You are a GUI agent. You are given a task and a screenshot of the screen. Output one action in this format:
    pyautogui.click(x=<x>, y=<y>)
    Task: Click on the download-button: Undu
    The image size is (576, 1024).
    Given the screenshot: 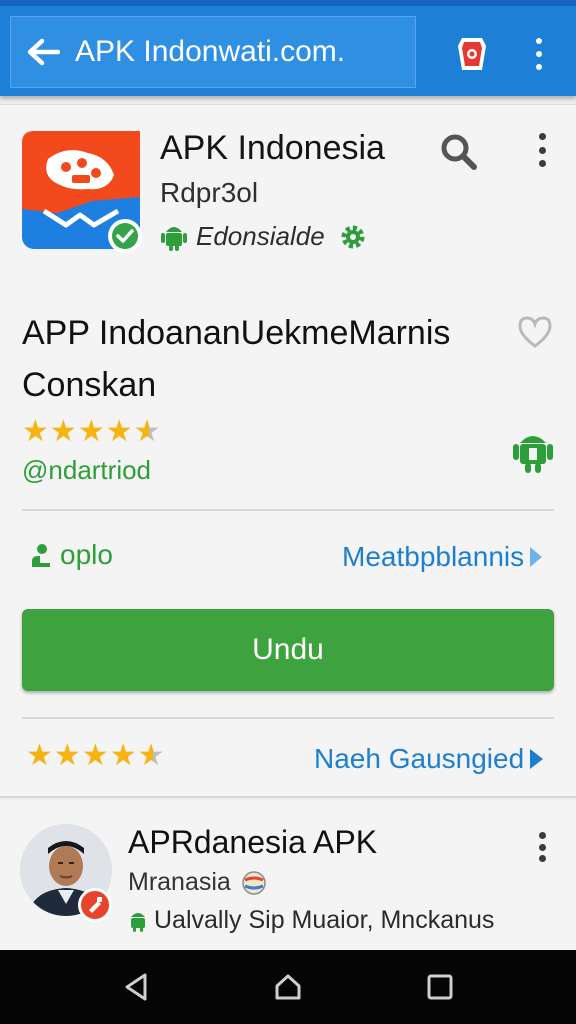 What is the action you would take?
    pyautogui.click(x=288, y=650)
    